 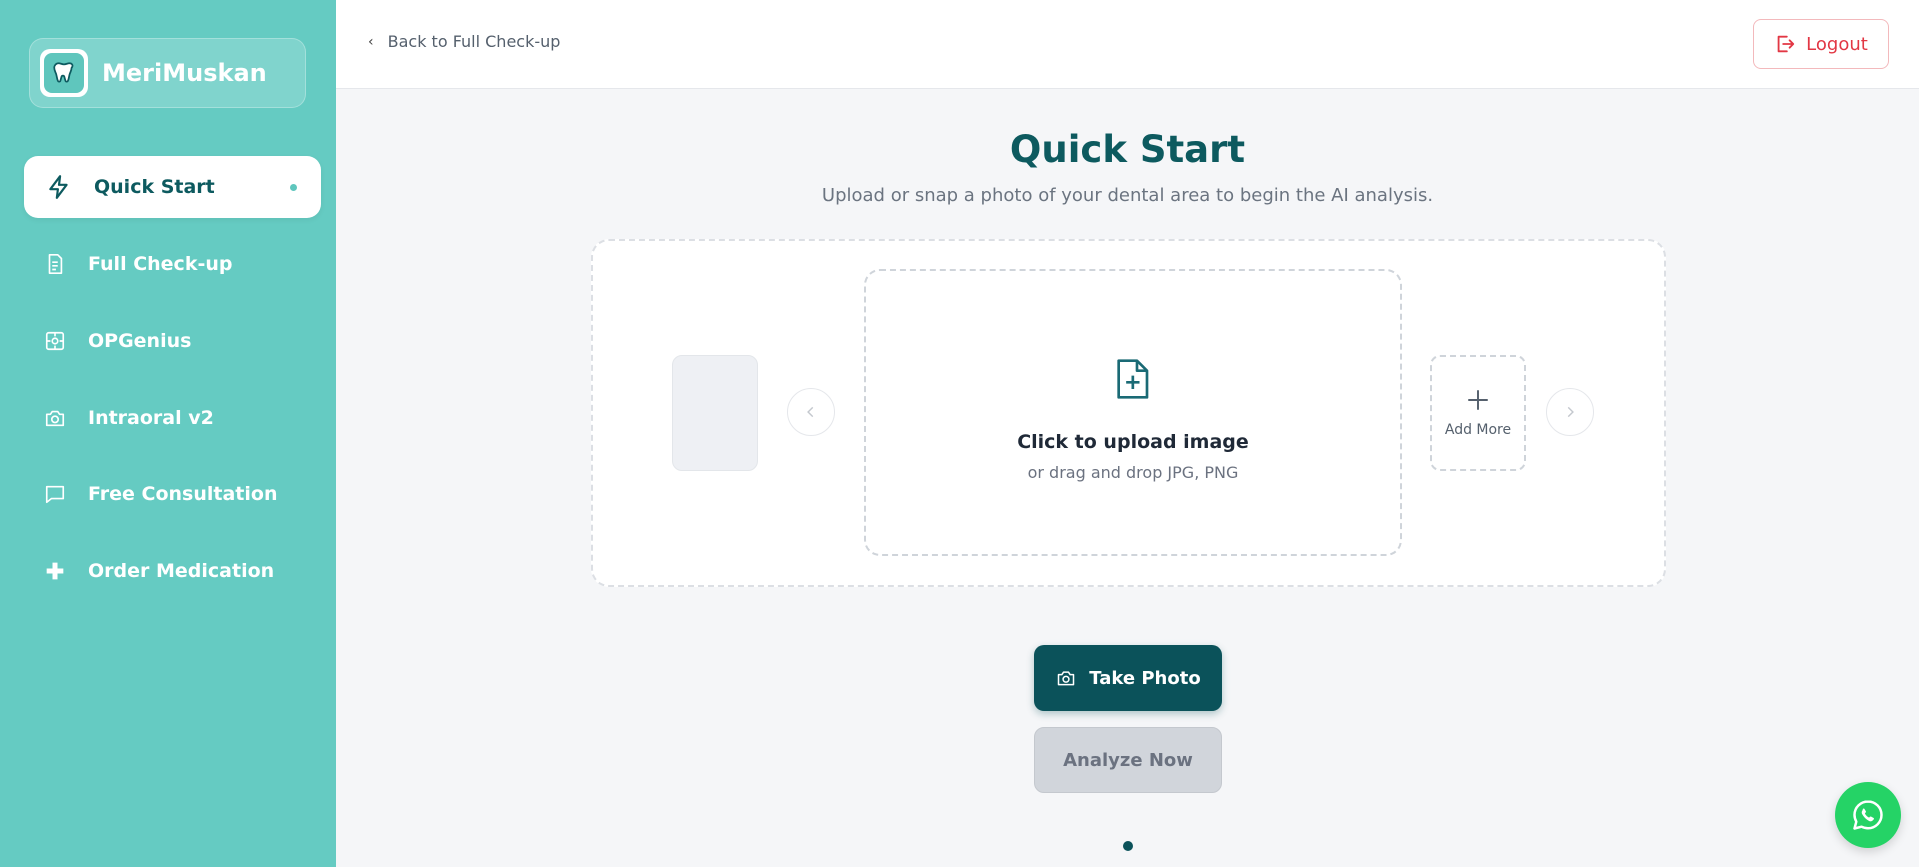 I want to click on analyze-now-label: Analyze Now, so click(x=1128, y=760).